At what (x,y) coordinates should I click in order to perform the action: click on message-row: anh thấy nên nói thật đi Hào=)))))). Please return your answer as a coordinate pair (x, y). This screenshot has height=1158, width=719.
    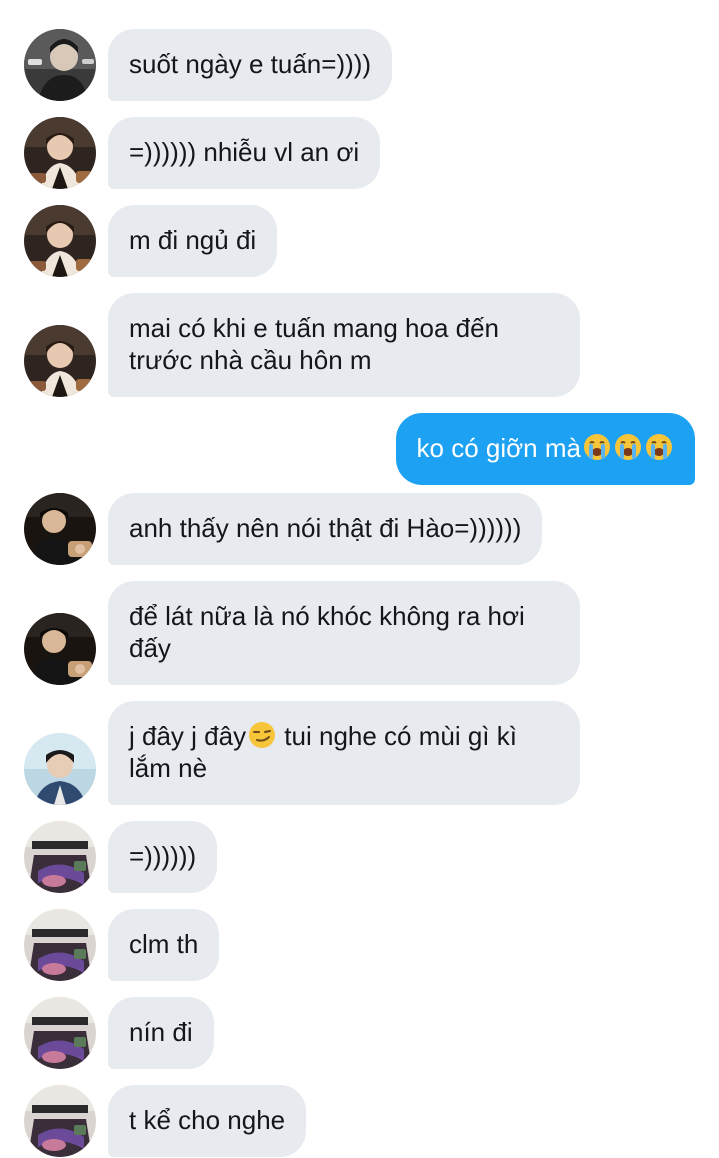
    Looking at the image, I should click on (359, 529).